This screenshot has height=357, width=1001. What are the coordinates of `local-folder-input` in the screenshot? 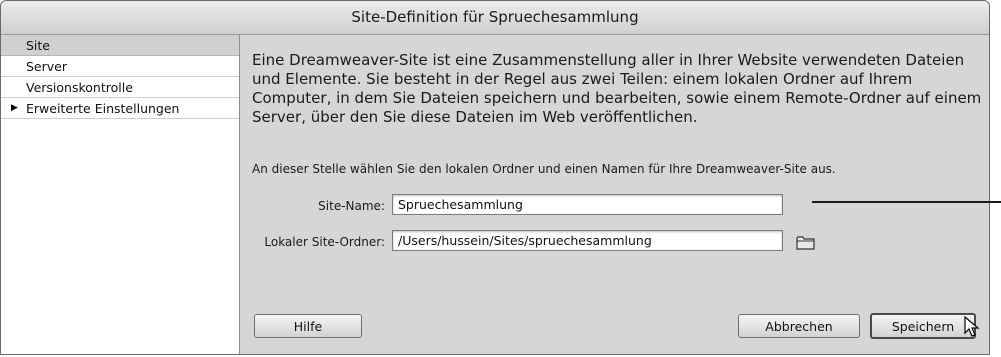 It's located at (587, 240).